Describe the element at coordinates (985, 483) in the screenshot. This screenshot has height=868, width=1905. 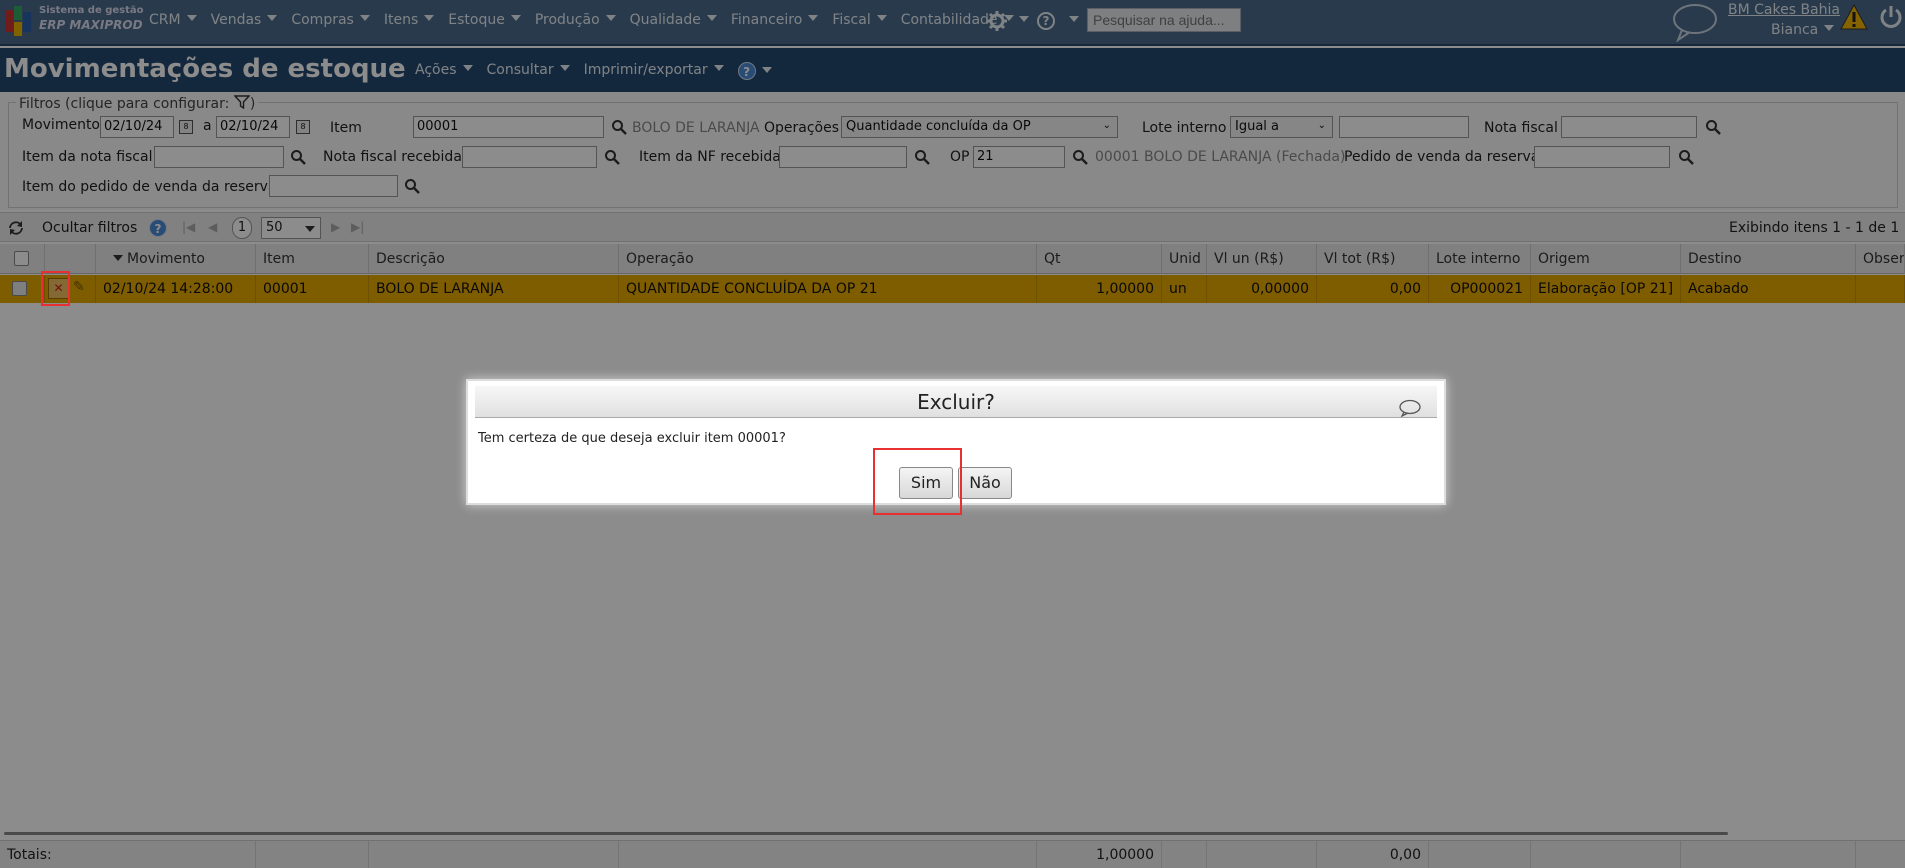
I see `no-button: Não` at that location.